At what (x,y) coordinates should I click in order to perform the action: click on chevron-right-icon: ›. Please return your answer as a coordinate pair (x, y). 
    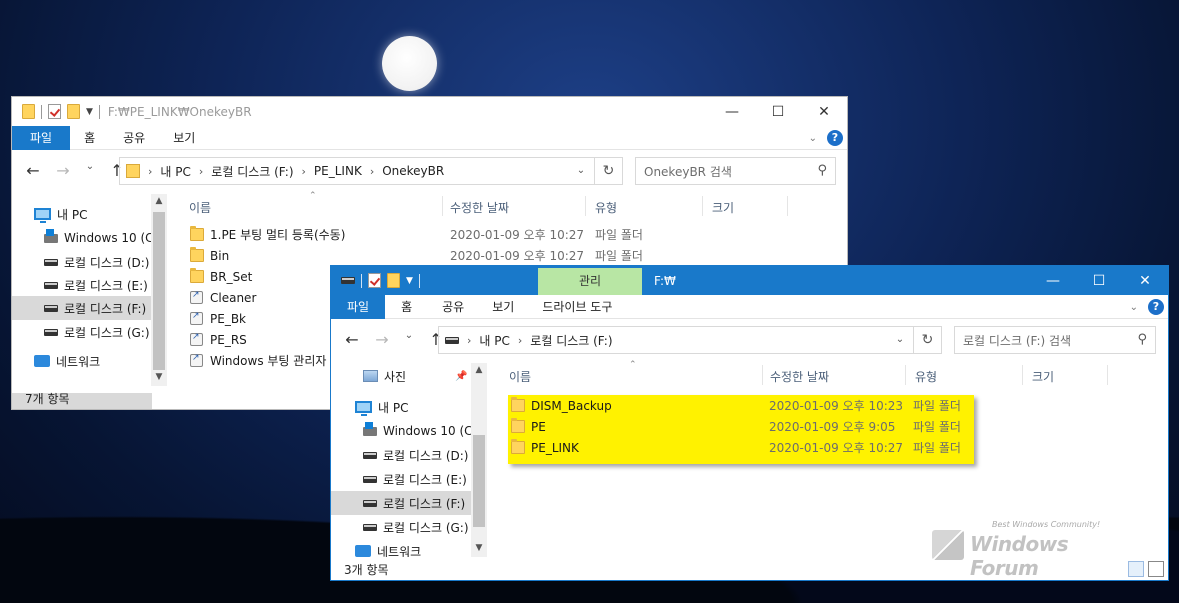
    Looking at the image, I should click on (150, 171).